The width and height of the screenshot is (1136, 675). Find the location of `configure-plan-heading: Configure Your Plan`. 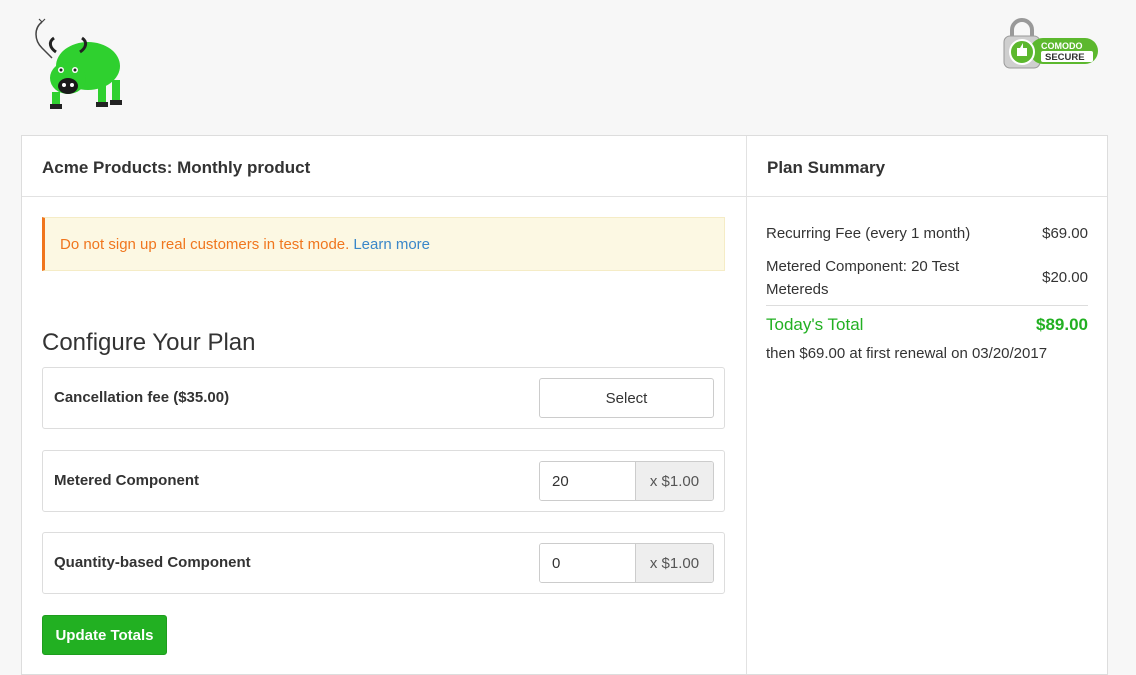

configure-plan-heading: Configure Your Plan is located at coordinates (149, 342).